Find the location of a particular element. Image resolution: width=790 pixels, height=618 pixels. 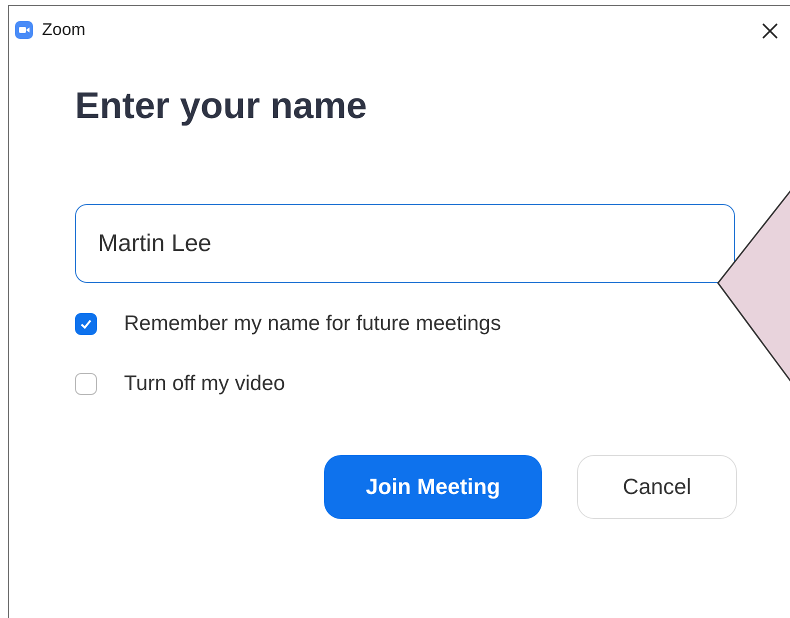

checkbox-label: Remember my name for future meetings is located at coordinates (312, 324).